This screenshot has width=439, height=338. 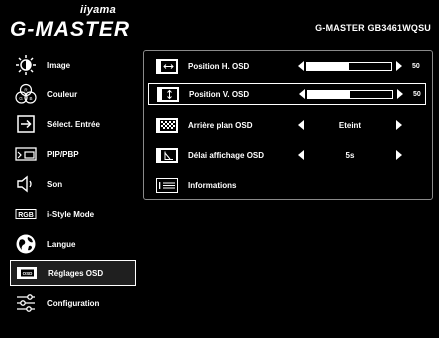 I want to click on sidebar-item-label: Image, so click(x=59, y=65).